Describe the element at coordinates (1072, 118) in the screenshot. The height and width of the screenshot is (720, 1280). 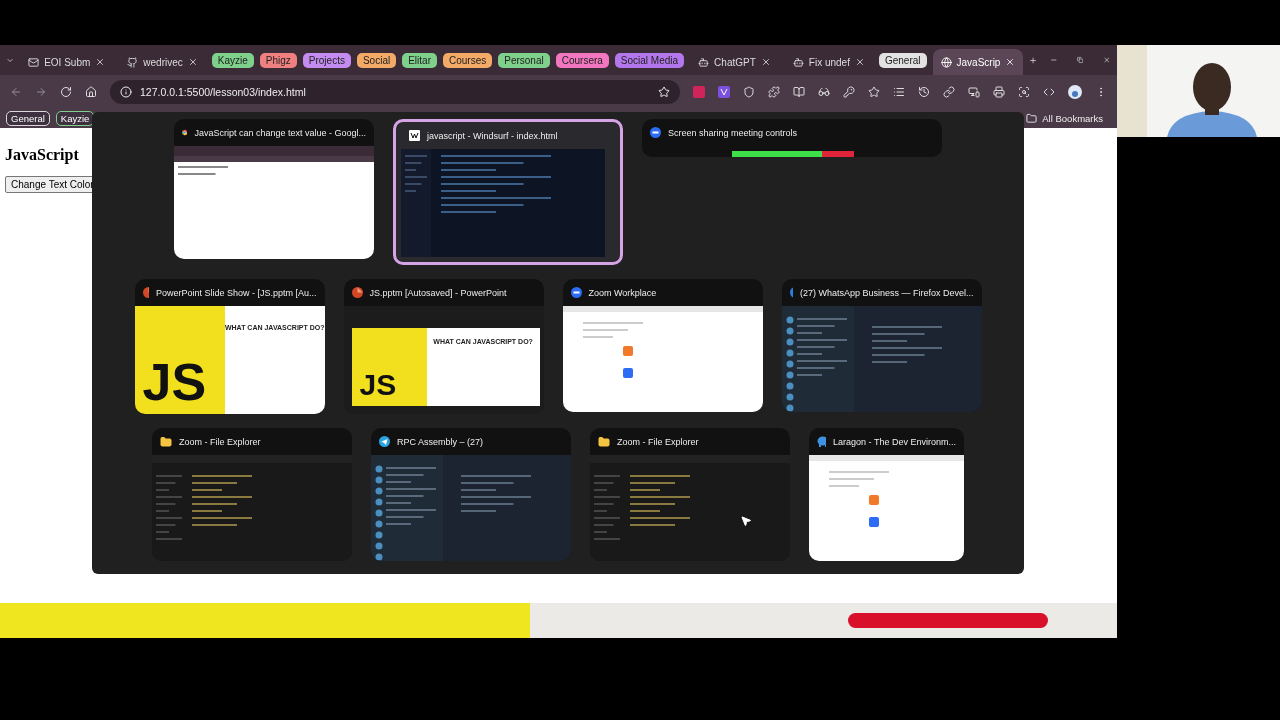
I see `all-bookmarks-link: All Bookmarks` at that location.